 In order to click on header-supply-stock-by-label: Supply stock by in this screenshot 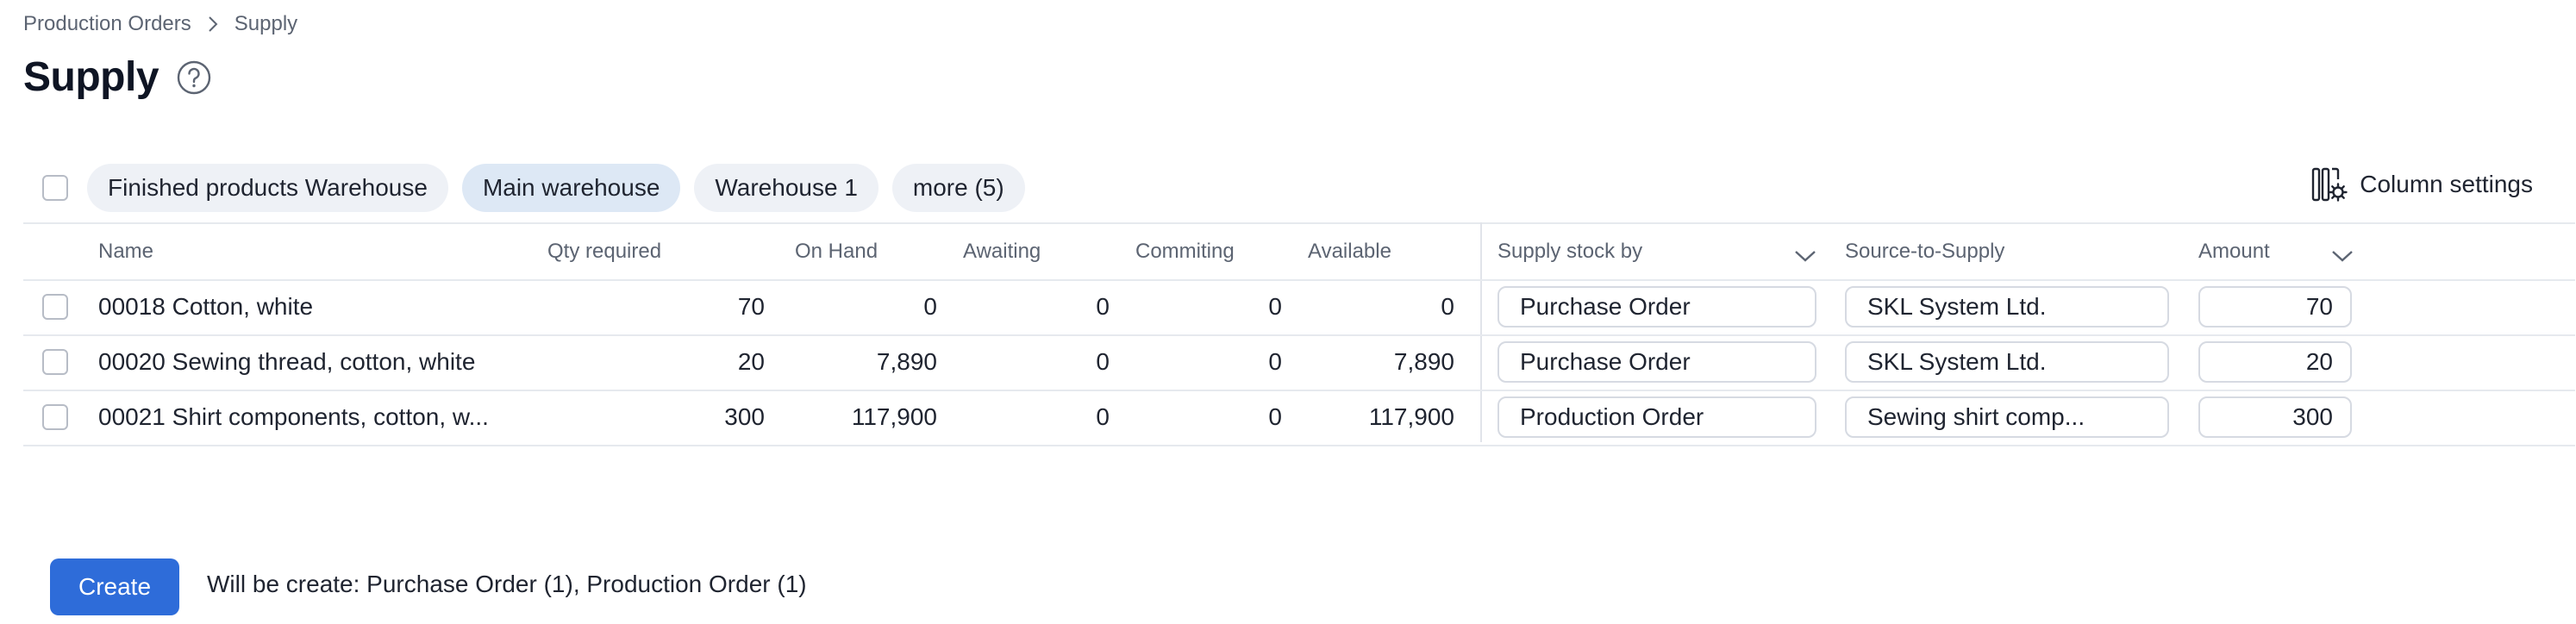, I will do `click(1570, 251)`.